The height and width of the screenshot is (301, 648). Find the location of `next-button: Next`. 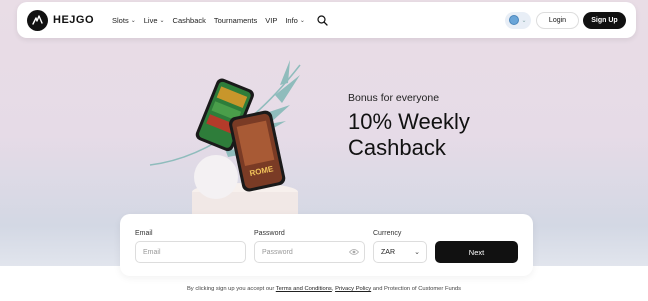

next-button: Next is located at coordinates (476, 252).